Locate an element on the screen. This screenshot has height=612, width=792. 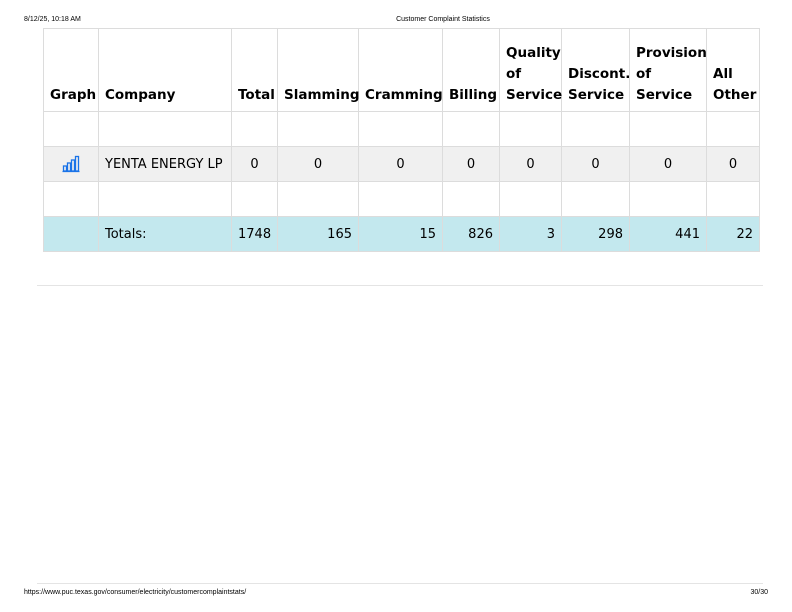
quality-value: 0 is located at coordinates (530, 164).